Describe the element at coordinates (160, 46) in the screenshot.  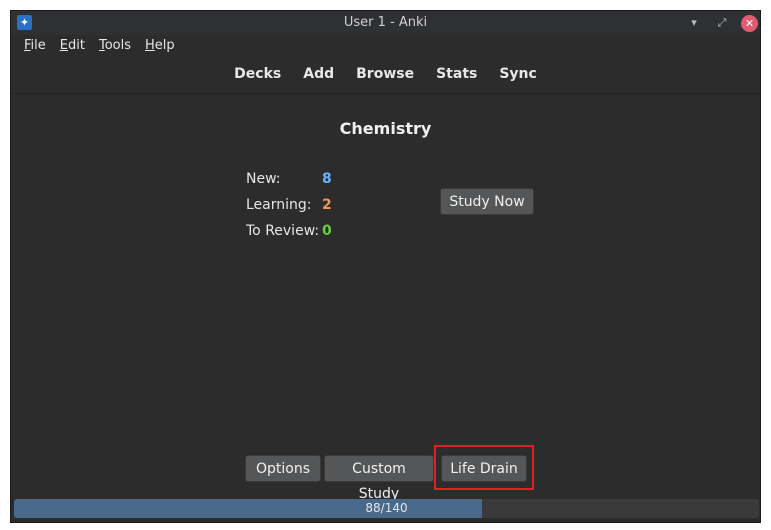
I see `menu-help: Help` at that location.